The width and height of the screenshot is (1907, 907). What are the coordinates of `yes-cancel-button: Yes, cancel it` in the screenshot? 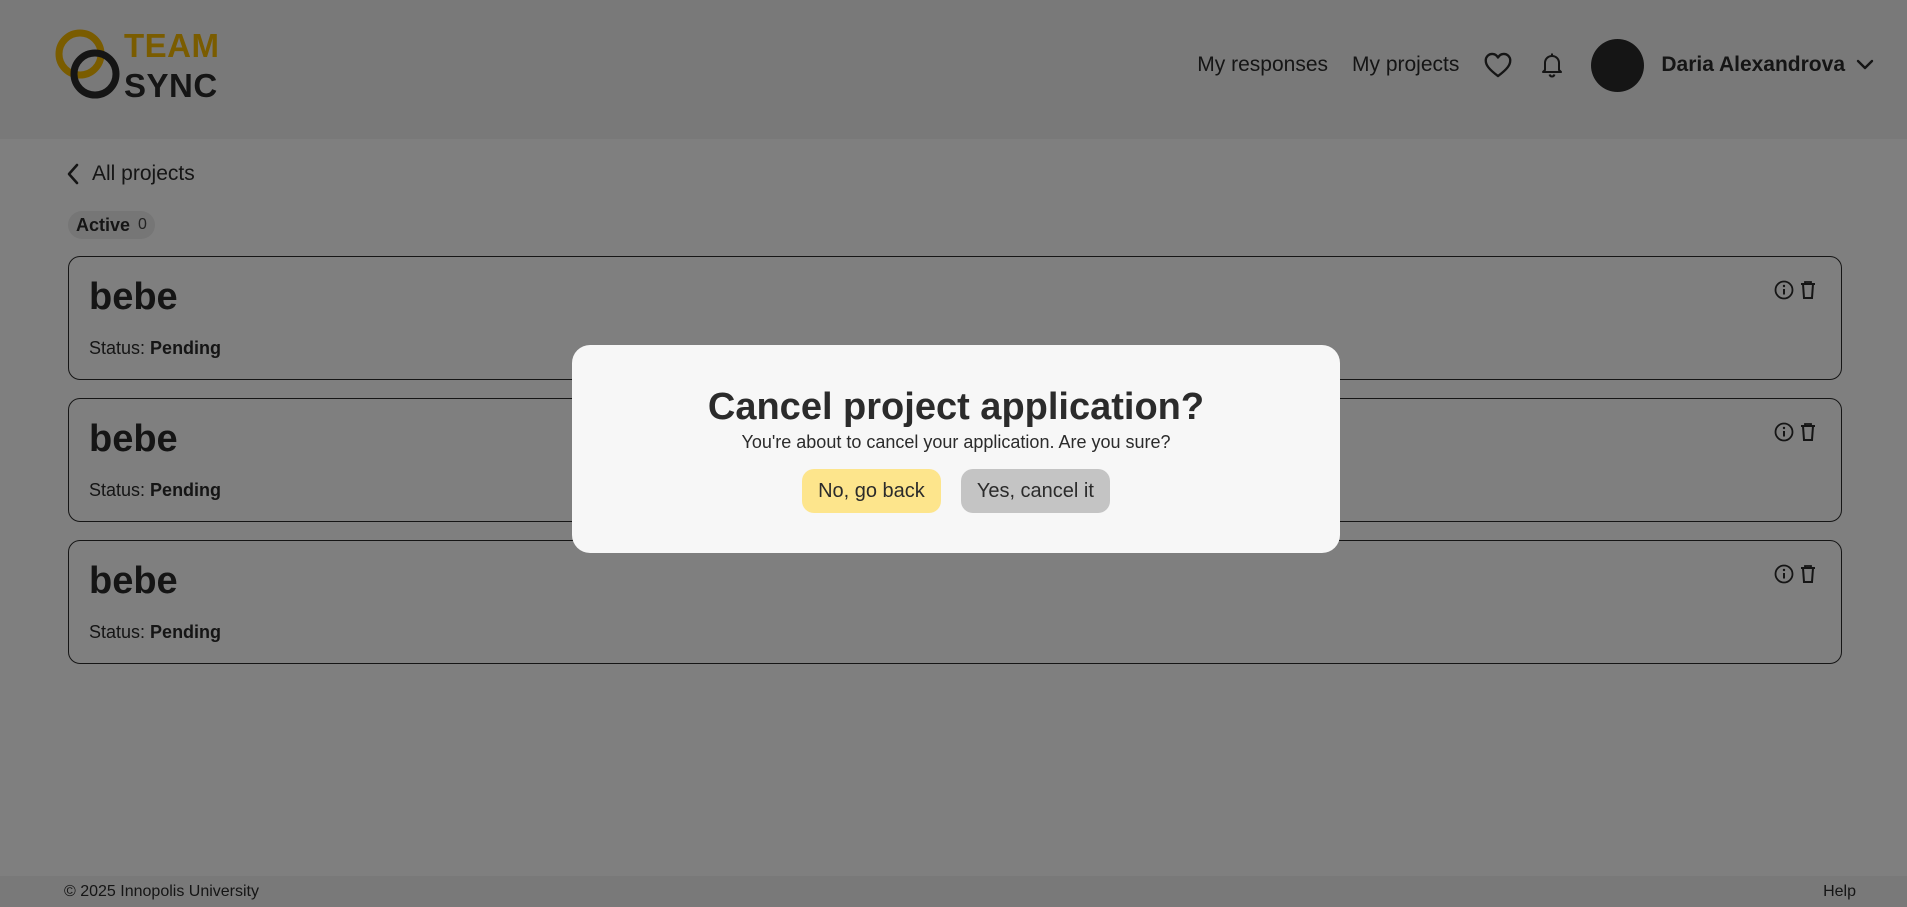 It's located at (1035, 491).